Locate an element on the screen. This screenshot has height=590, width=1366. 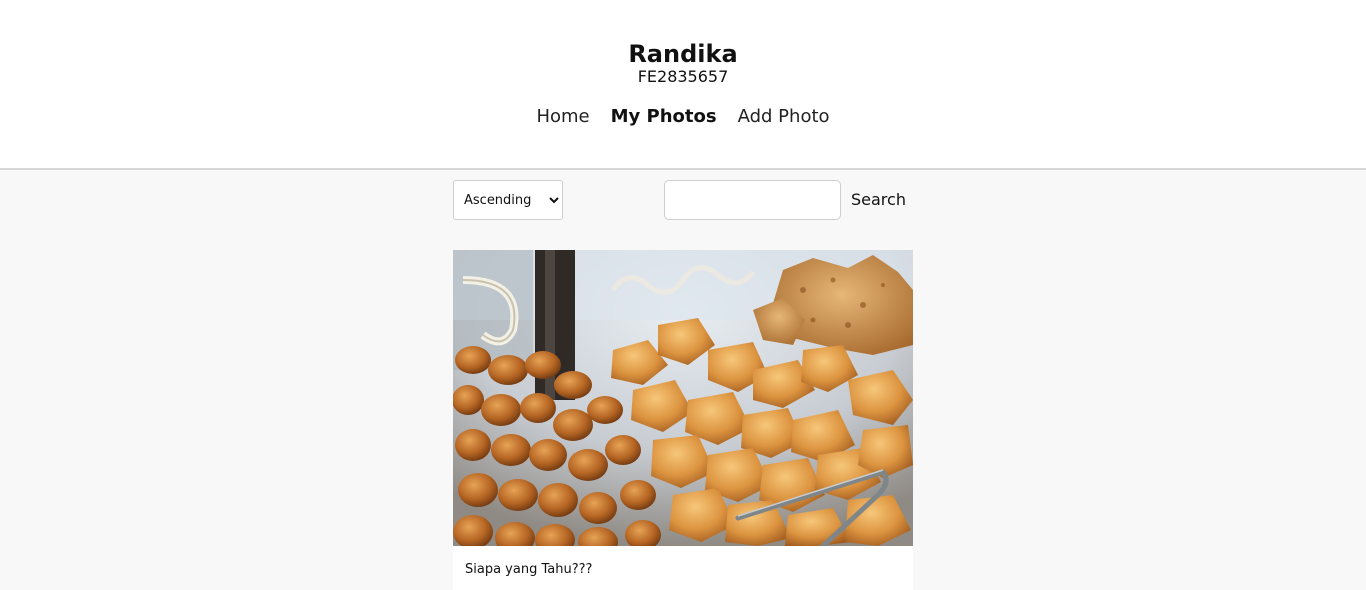
sort-order-select: Ascending is located at coordinates (508, 200).